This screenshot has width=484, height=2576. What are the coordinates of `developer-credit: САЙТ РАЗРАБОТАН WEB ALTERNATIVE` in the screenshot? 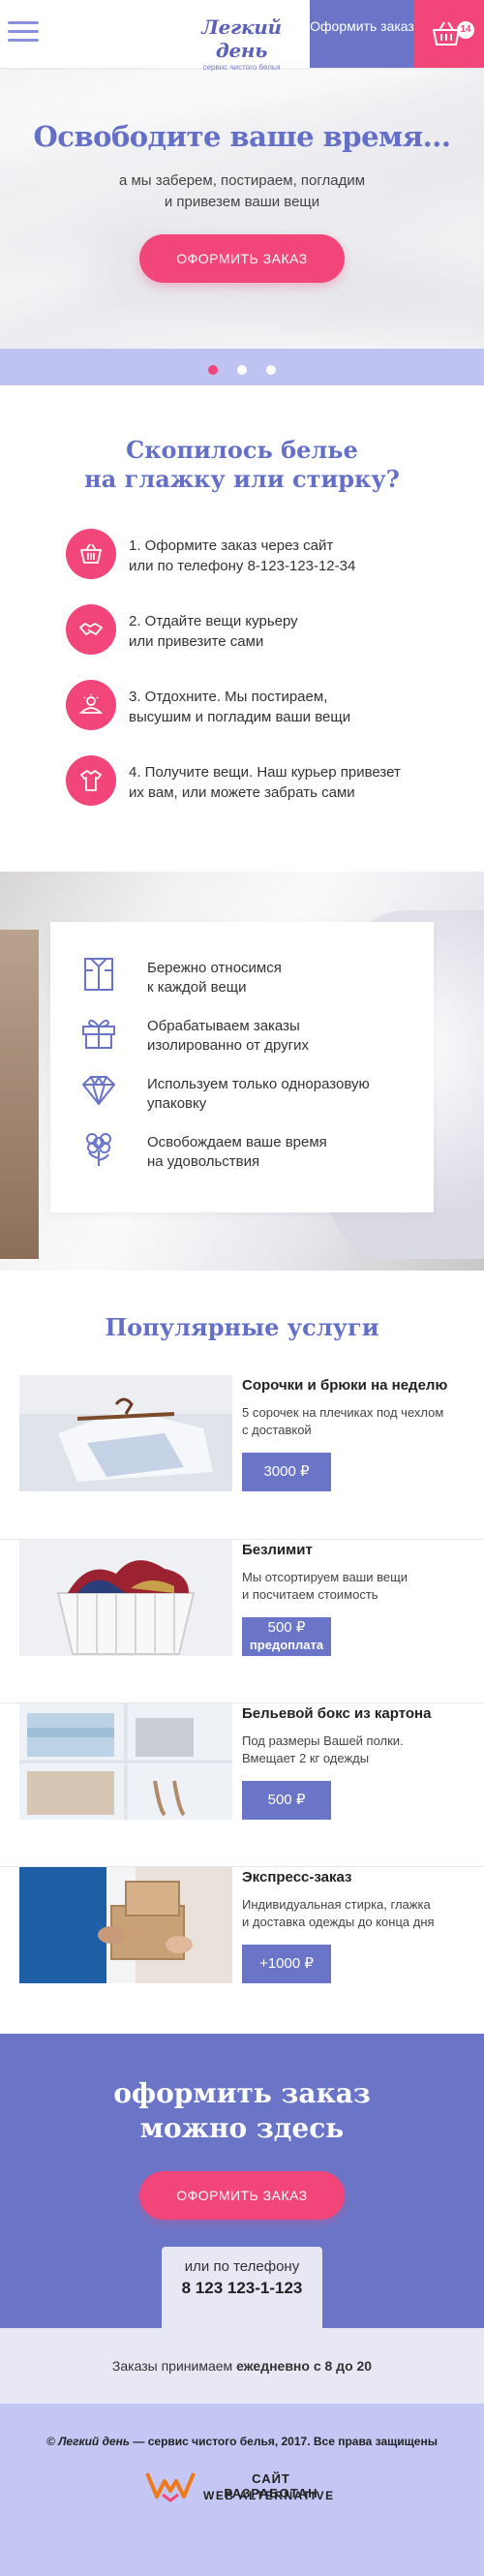 It's located at (242, 2487).